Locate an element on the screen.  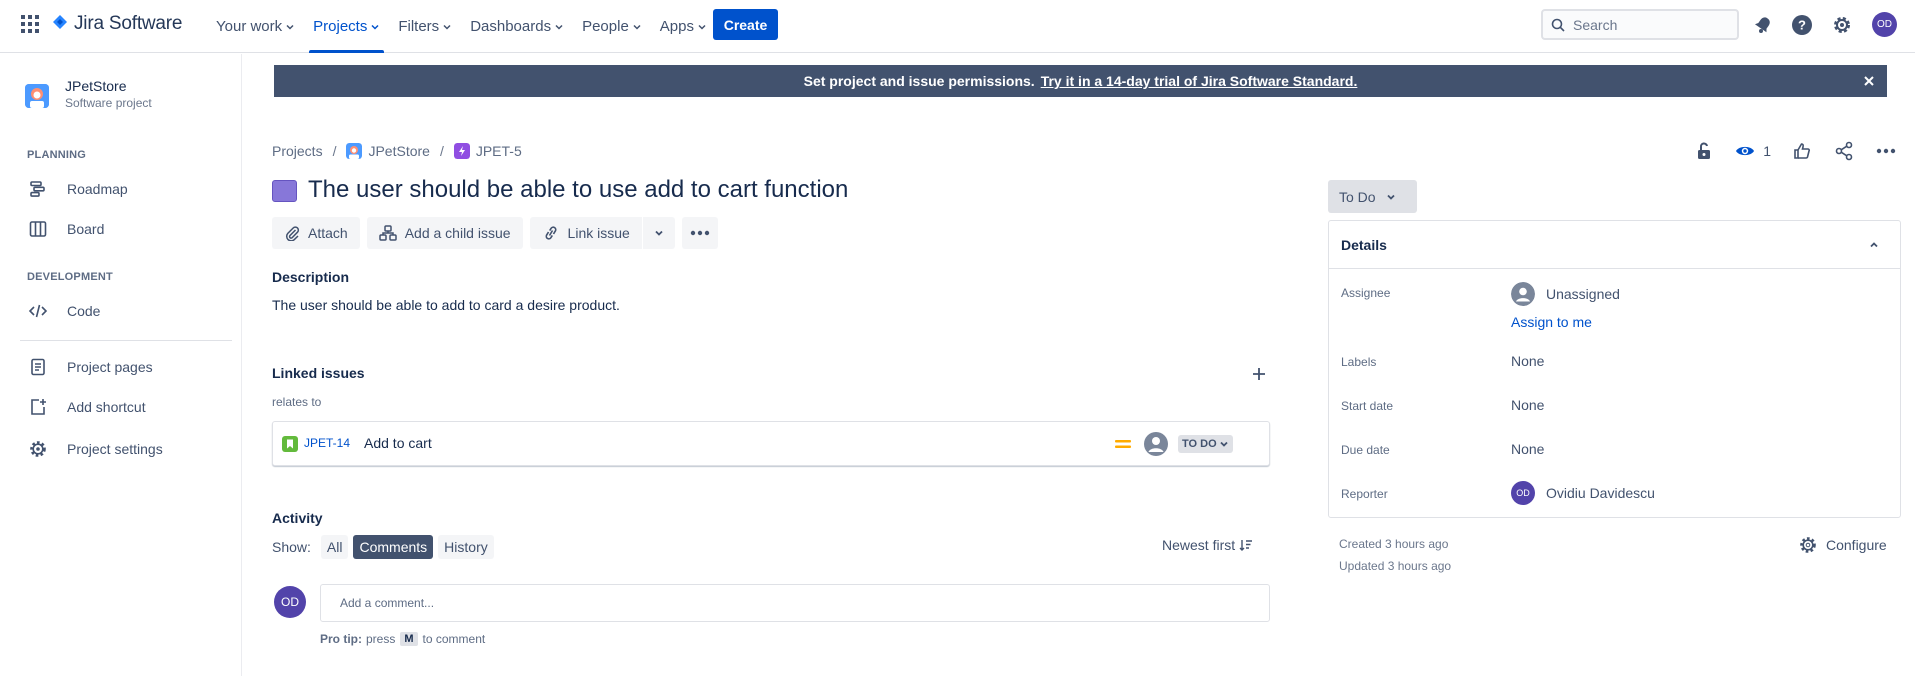
assignee-field: Unassigned is located at coordinates (1565, 294).